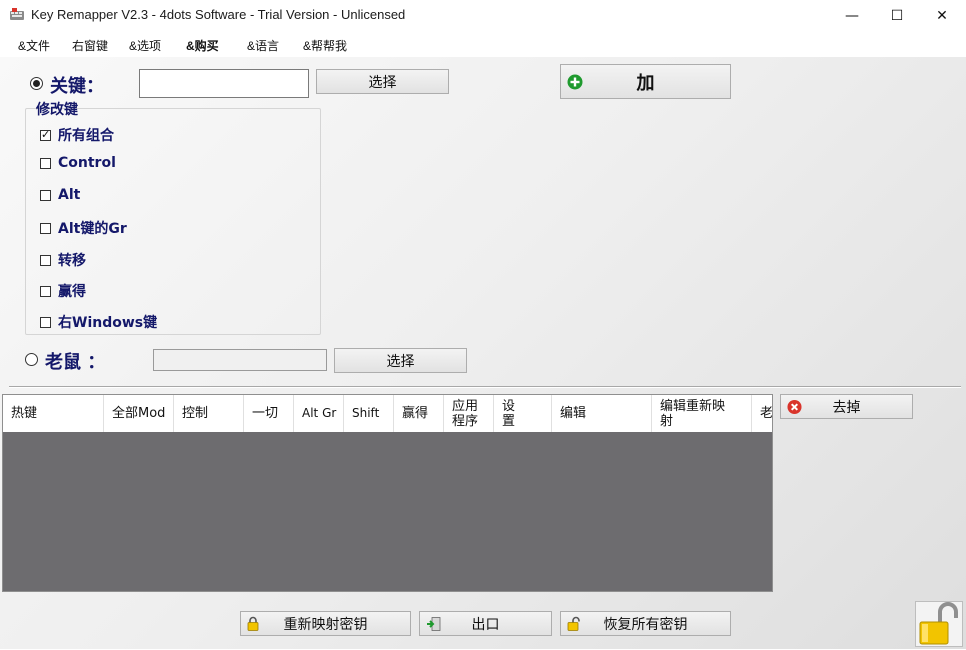 Image resolution: width=966 pixels, height=650 pixels. I want to click on modifier-win-checkbox, so click(45, 291).